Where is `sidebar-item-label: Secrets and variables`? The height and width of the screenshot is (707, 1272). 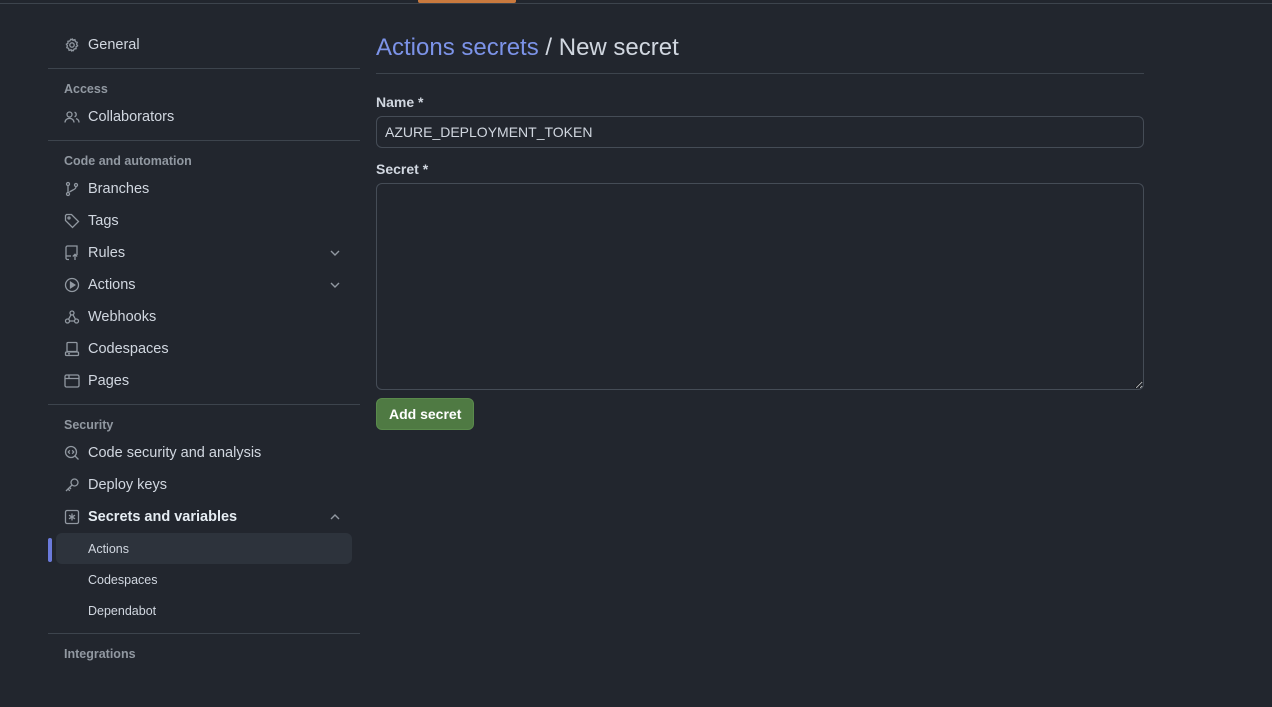
sidebar-item-label: Secrets and variables is located at coordinates (163, 517).